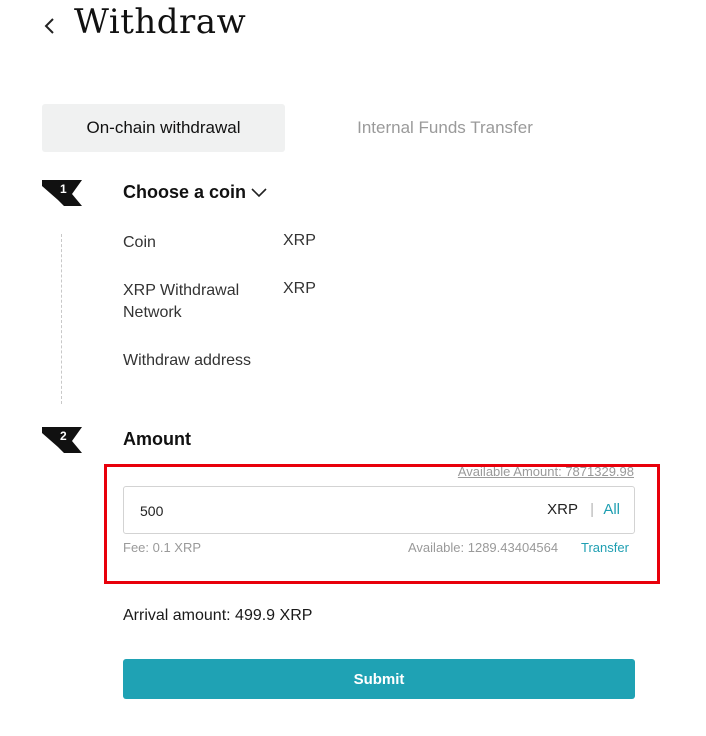 The width and height of the screenshot is (706, 736). What do you see at coordinates (187, 360) in the screenshot?
I see `withdraw-address-label: Withdraw address` at bounding box center [187, 360].